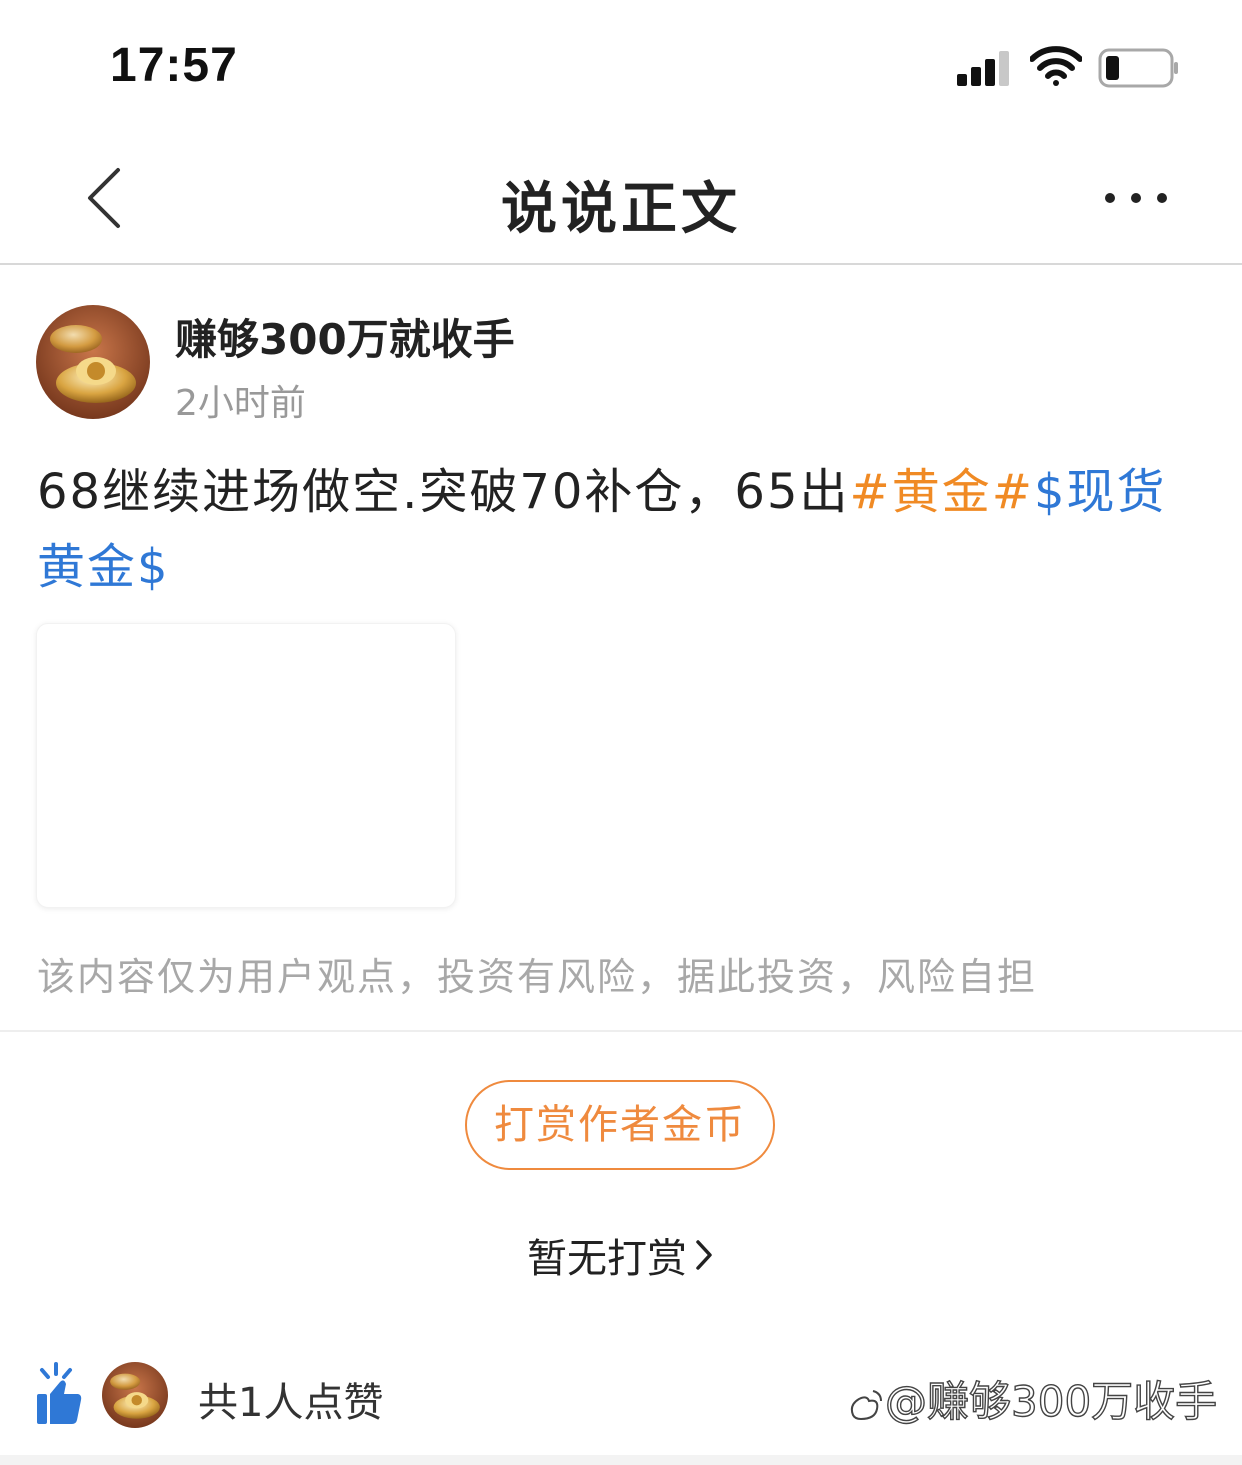 Image resolution: width=1242 pixels, height=1465 pixels. What do you see at coordinates (1051, 1401) in the screenshot?
I see `watermark-text: @赚够300万收手` at bounding box center [1051, 1401].